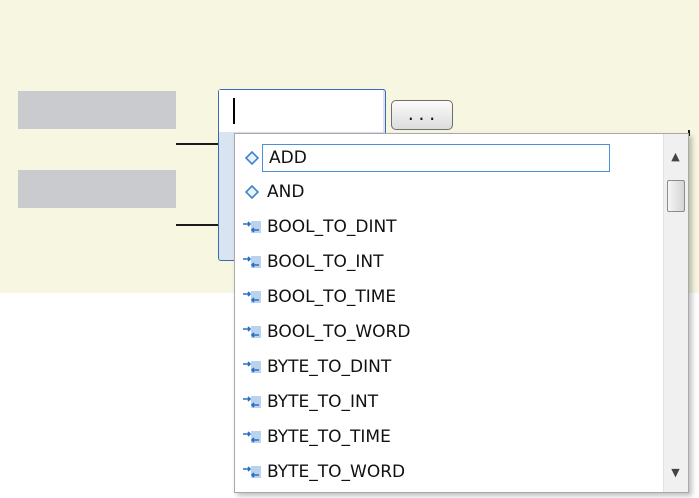  What do you see at coordinates (436, 158) in the screenshot?
I see `list-item-label: ADD` at bounding box center [436, 158].